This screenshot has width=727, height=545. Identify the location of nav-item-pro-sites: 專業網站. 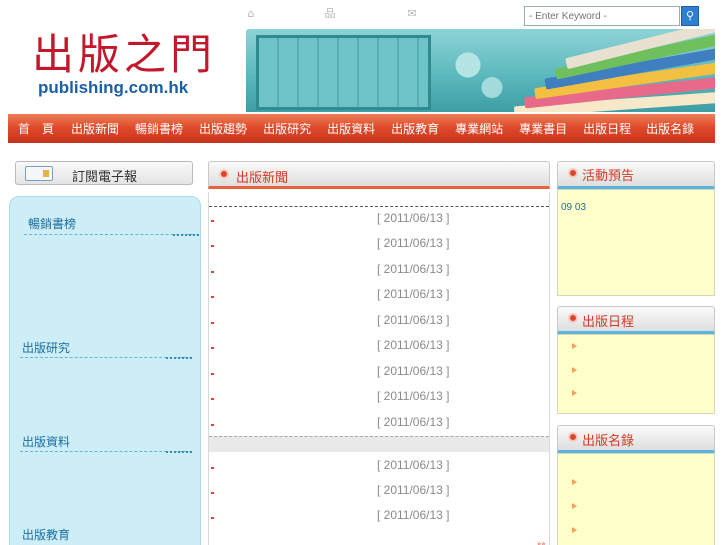
(479, 128).